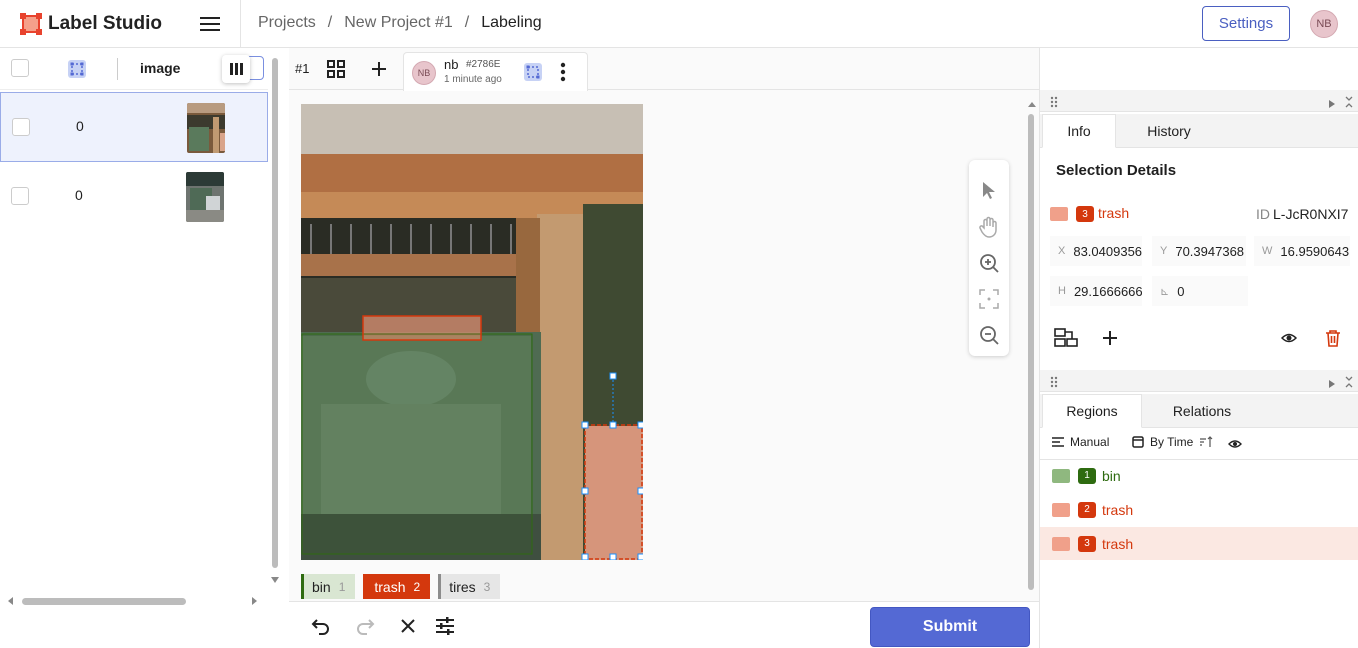 This screenshot has height=648, width=1358. I want to click on breadcrumb: Projects / New Project #1 / Labeling, so click(400, 23).